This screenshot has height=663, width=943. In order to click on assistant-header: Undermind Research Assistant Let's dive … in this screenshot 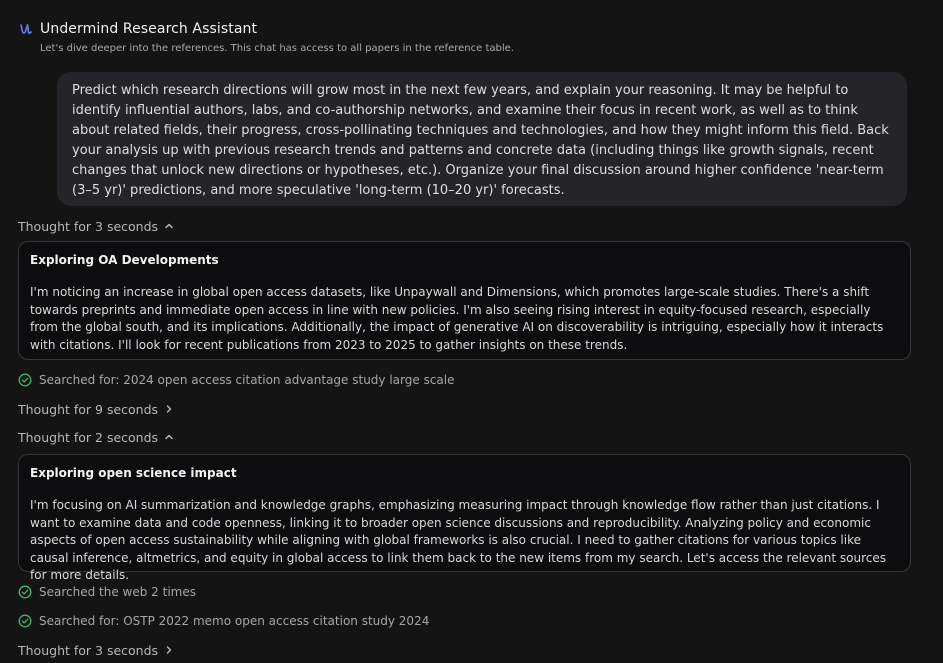, I will do `click(468, 36)`.